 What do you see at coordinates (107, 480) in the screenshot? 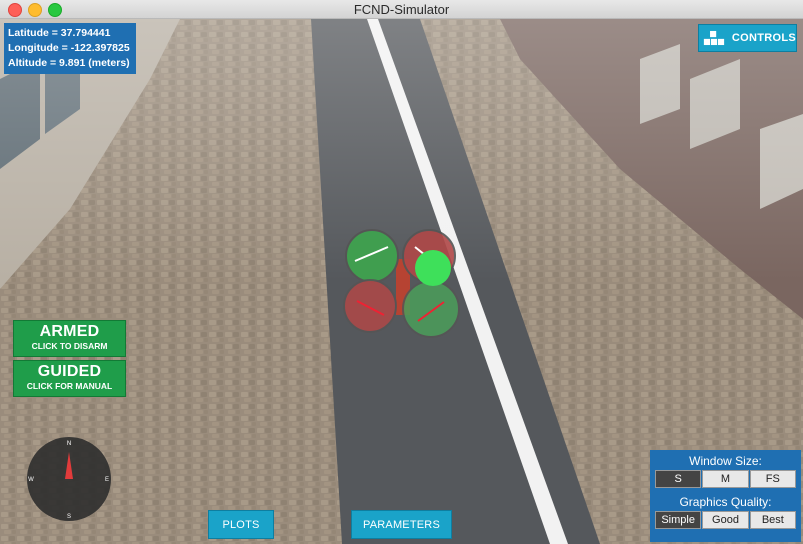
I see `compass-e: E` at bounding box center [107, 480].